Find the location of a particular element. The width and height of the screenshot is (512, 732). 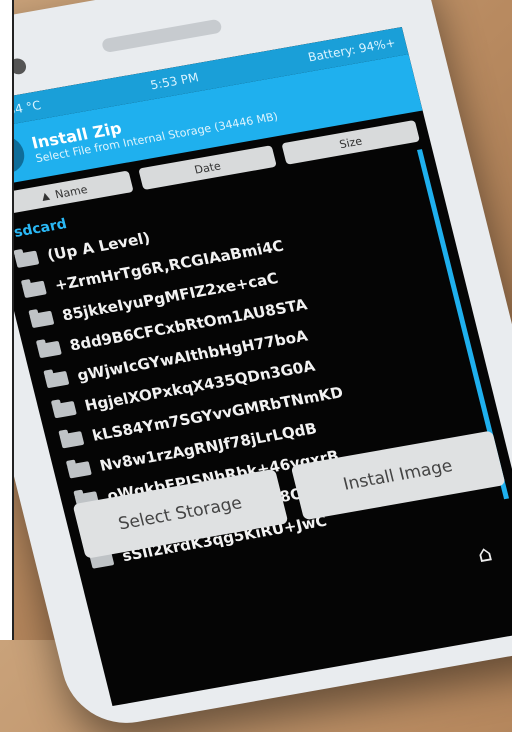

sort-name-label: Name is located at coordinates (71, 191).